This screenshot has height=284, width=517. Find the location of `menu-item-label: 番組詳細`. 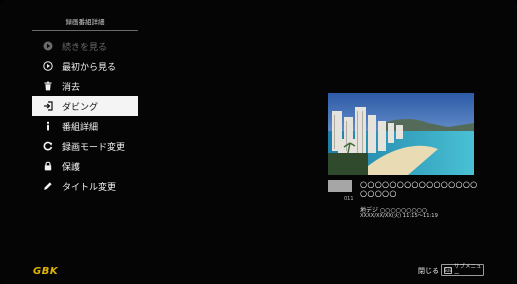

menu-item-label: 番組詳細 is located at coordinates (80, 127).